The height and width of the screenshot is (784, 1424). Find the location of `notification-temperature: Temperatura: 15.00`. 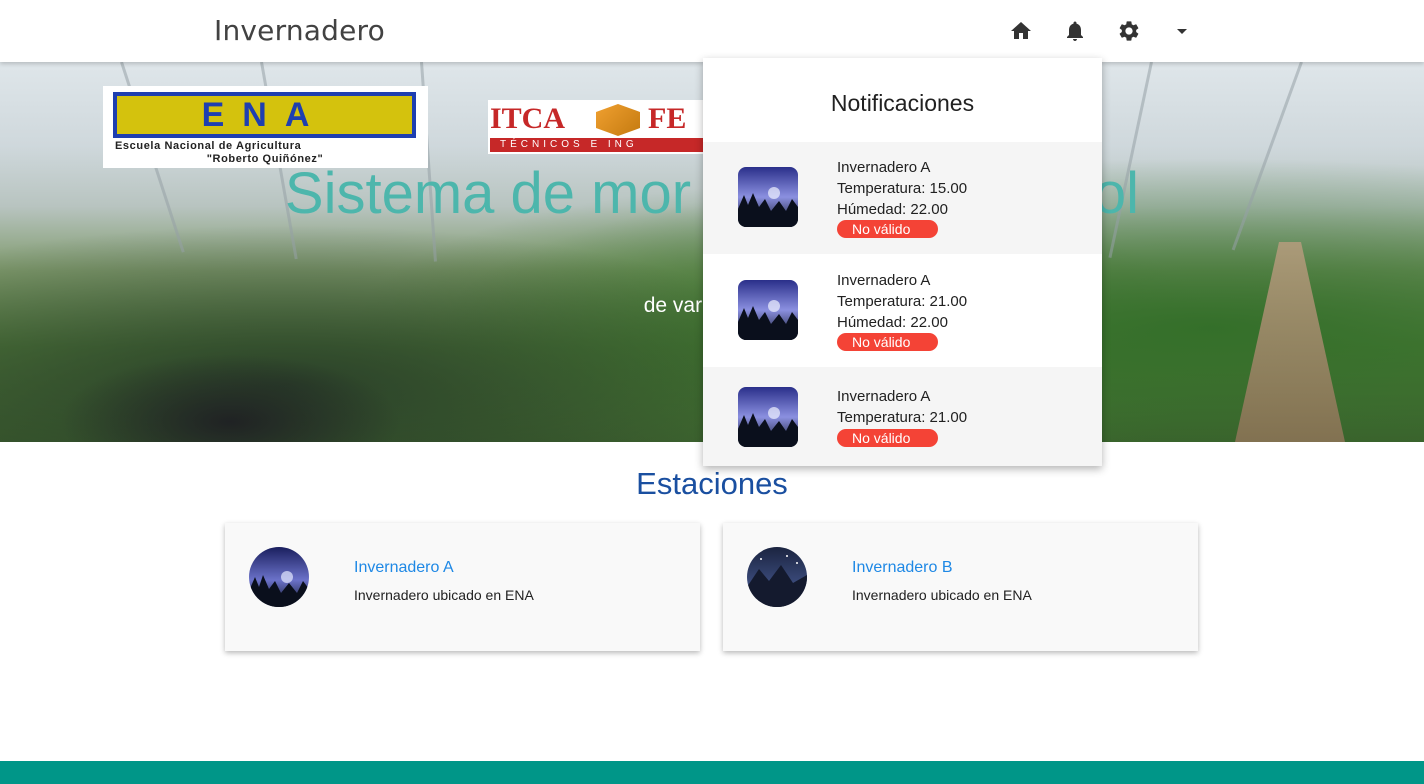

notification-temperature: Temperatura: 15.00 is located at coordinates (902, 188).